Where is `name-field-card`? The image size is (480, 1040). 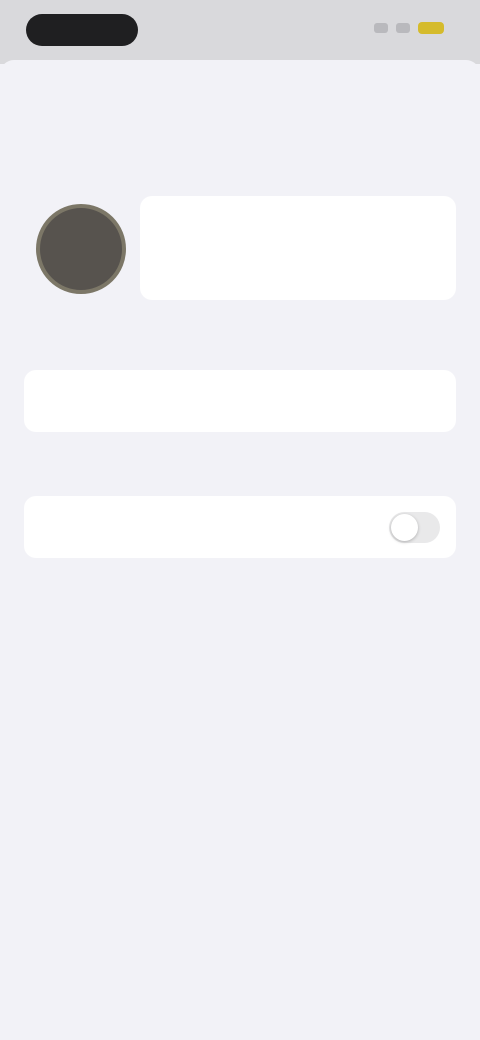
name-field-card is located at coordinates (298, 248).